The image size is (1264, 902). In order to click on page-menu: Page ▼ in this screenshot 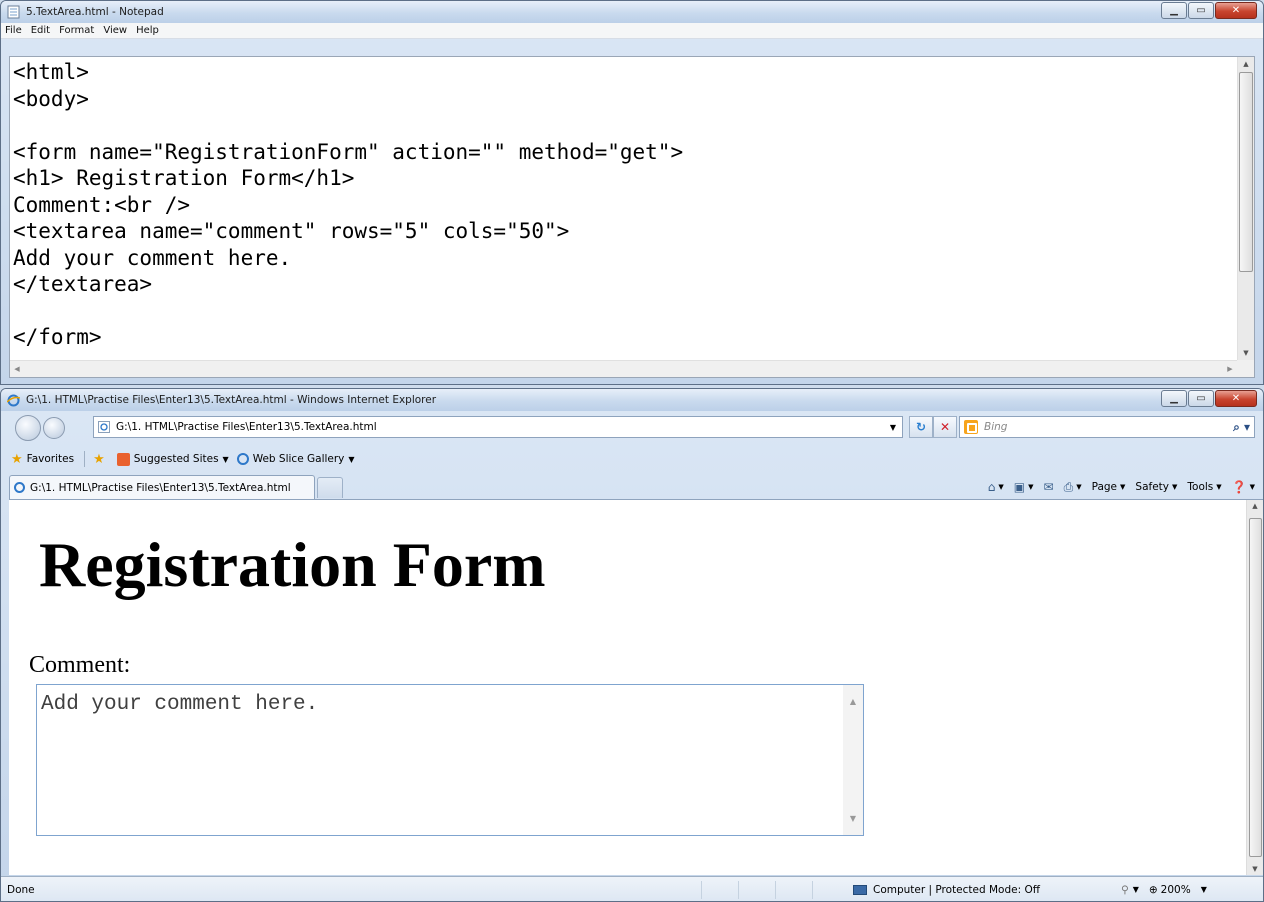, I will do `click(1109, 487)`.